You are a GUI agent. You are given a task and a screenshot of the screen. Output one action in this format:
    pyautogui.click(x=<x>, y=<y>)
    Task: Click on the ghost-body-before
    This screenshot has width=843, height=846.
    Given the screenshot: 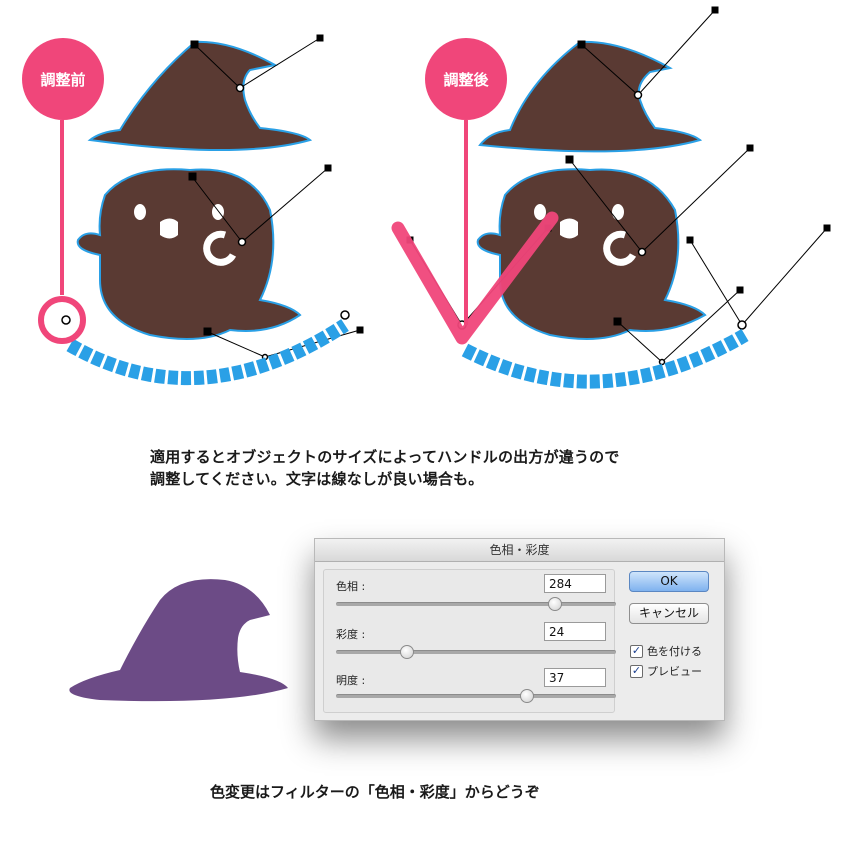 What is the action you would take?
    pyautogui.click(x=189, y=254)
    